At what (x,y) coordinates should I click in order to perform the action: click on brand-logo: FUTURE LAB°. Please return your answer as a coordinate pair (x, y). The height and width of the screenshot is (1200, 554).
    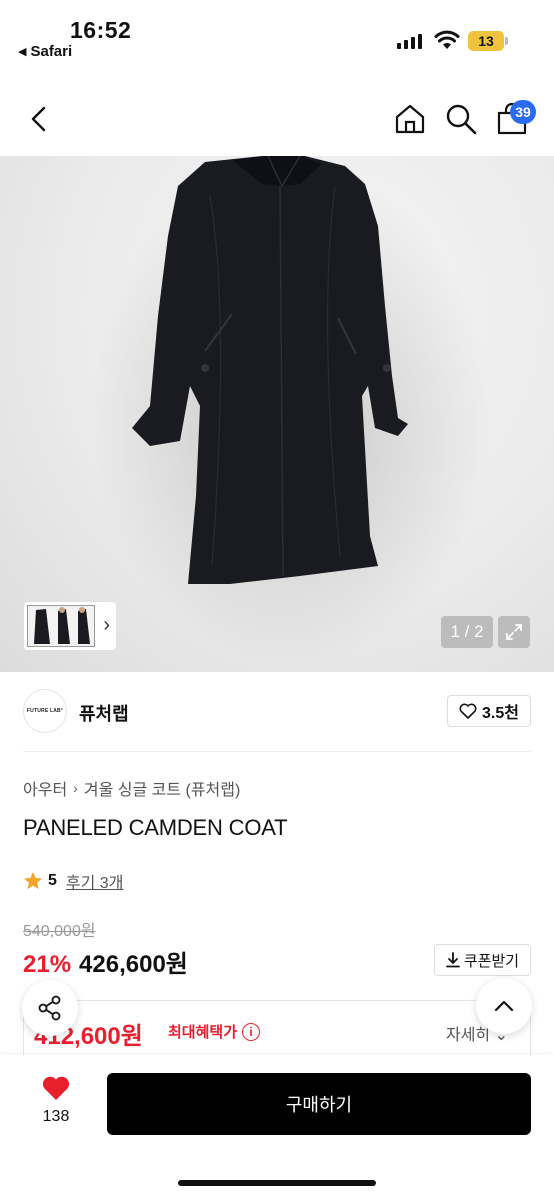
    Looking at the image, I should click on (45, 711).